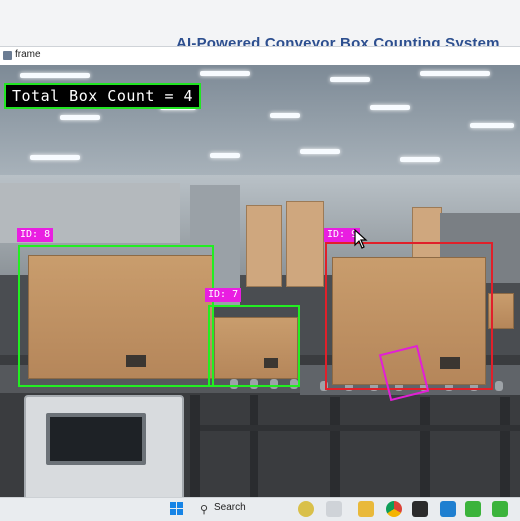 This screenshot has width=520, height=521. What do you see at coordinates (223, 295) in the screenshot?
I see `detection-tag-id-7: ID: 7` at bounding box center [223, 295].